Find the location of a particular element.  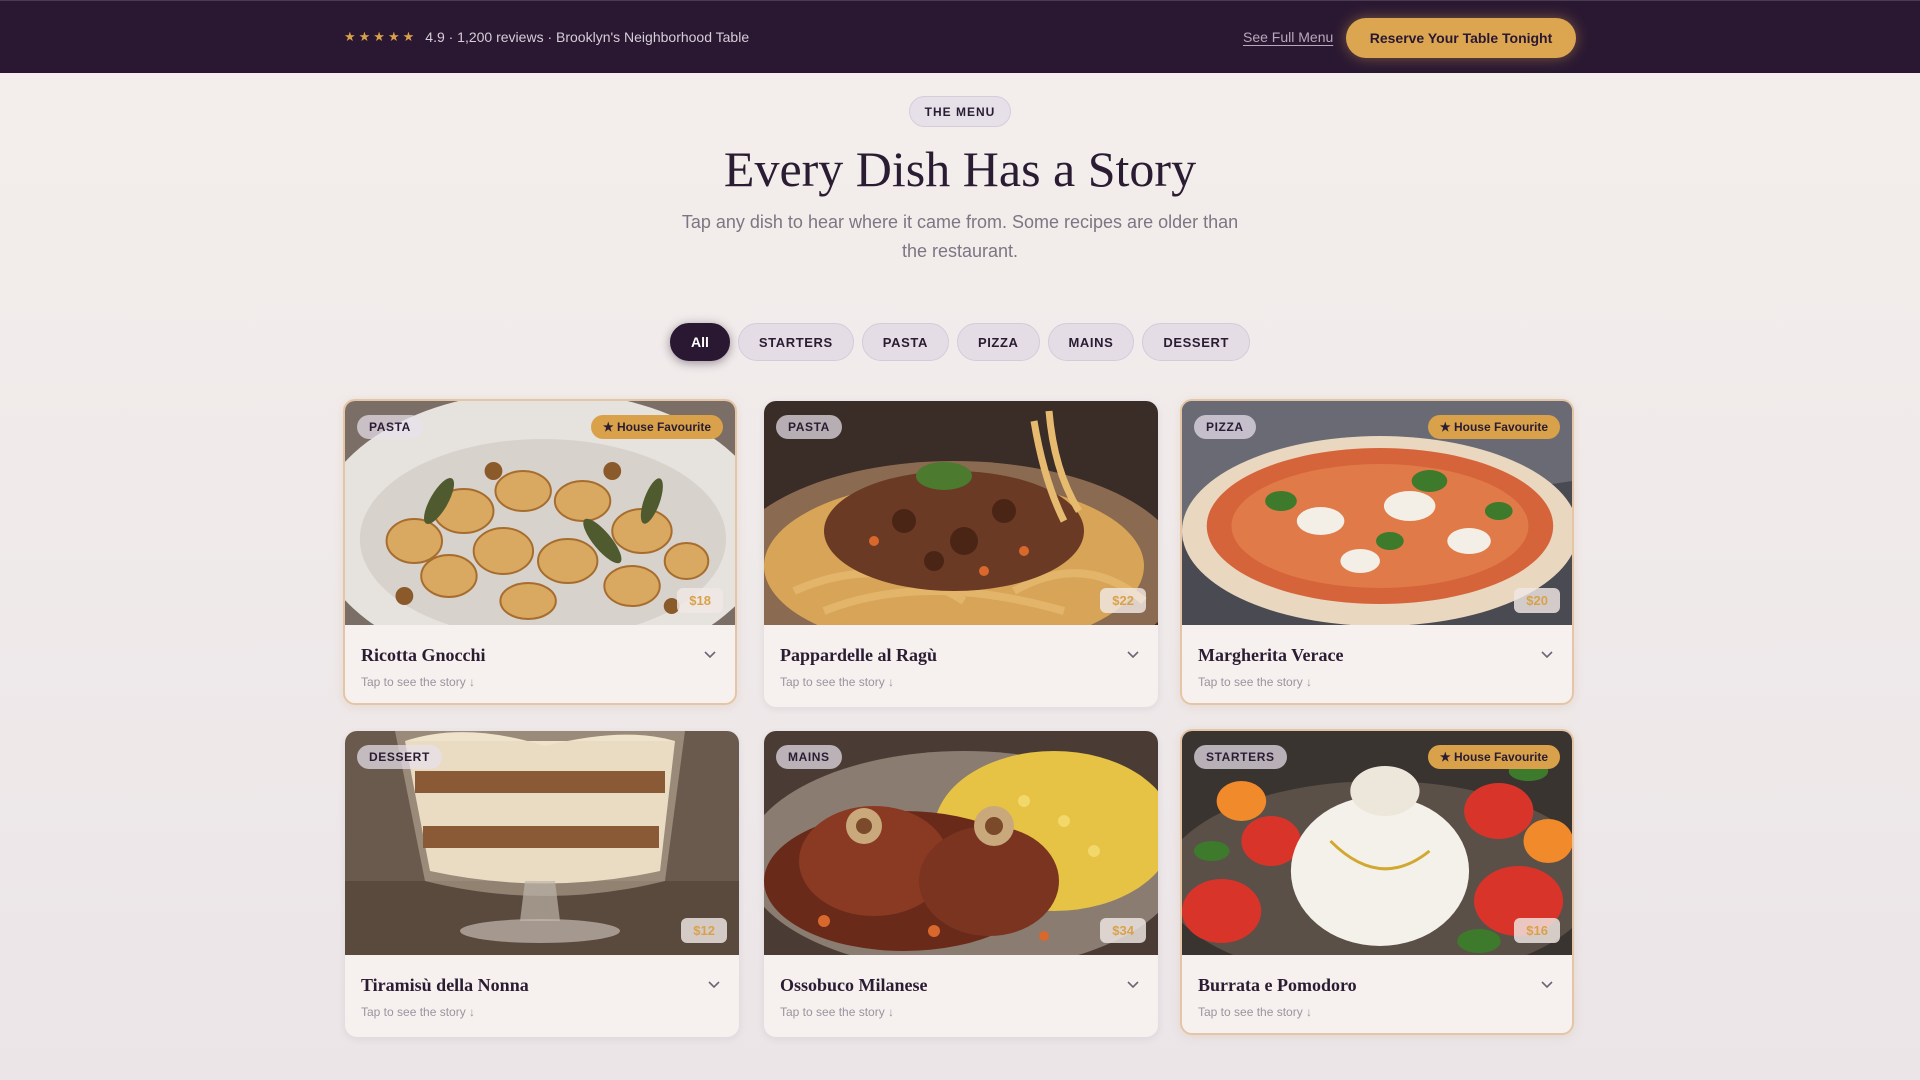

dish-price: $16 is located at coordinates (1537, 930).